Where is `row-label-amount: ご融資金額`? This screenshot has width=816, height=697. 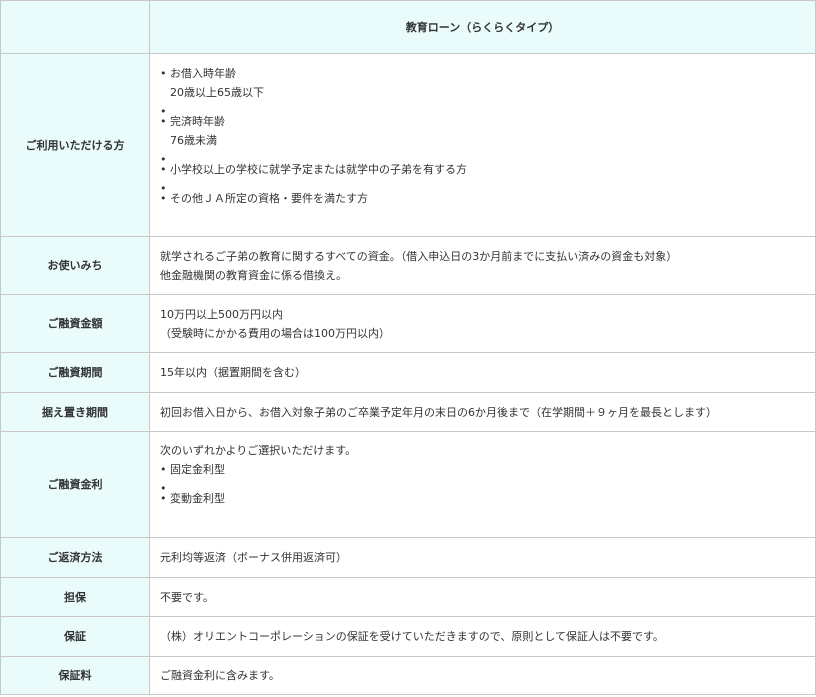
row-label-amount: ご融資金額 is located at coordinates (75, 323).